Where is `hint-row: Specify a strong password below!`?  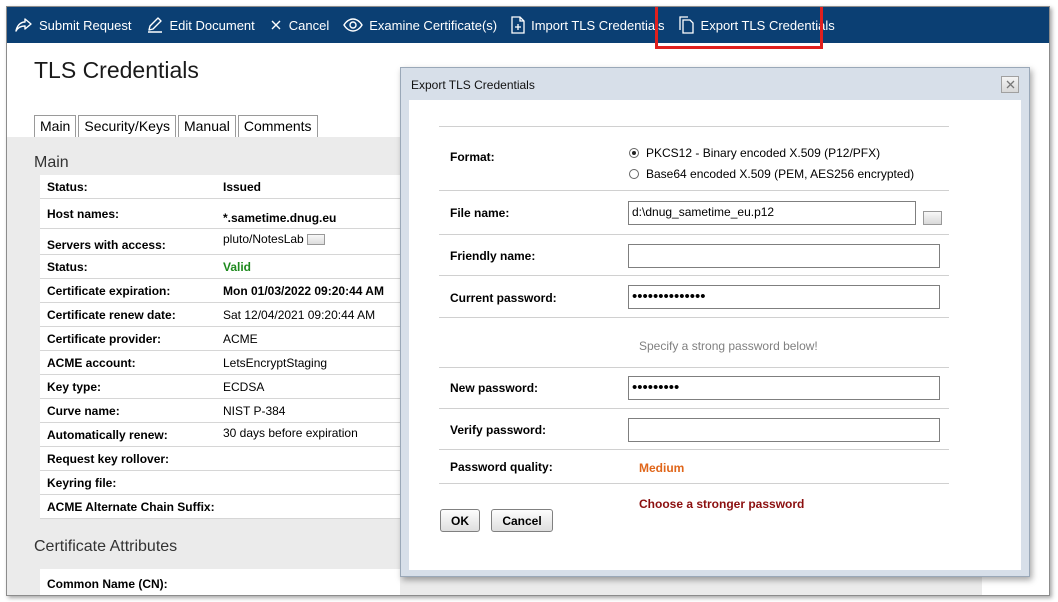 hint-row: Specify a strong password below! is located at coordinates (694, 342).